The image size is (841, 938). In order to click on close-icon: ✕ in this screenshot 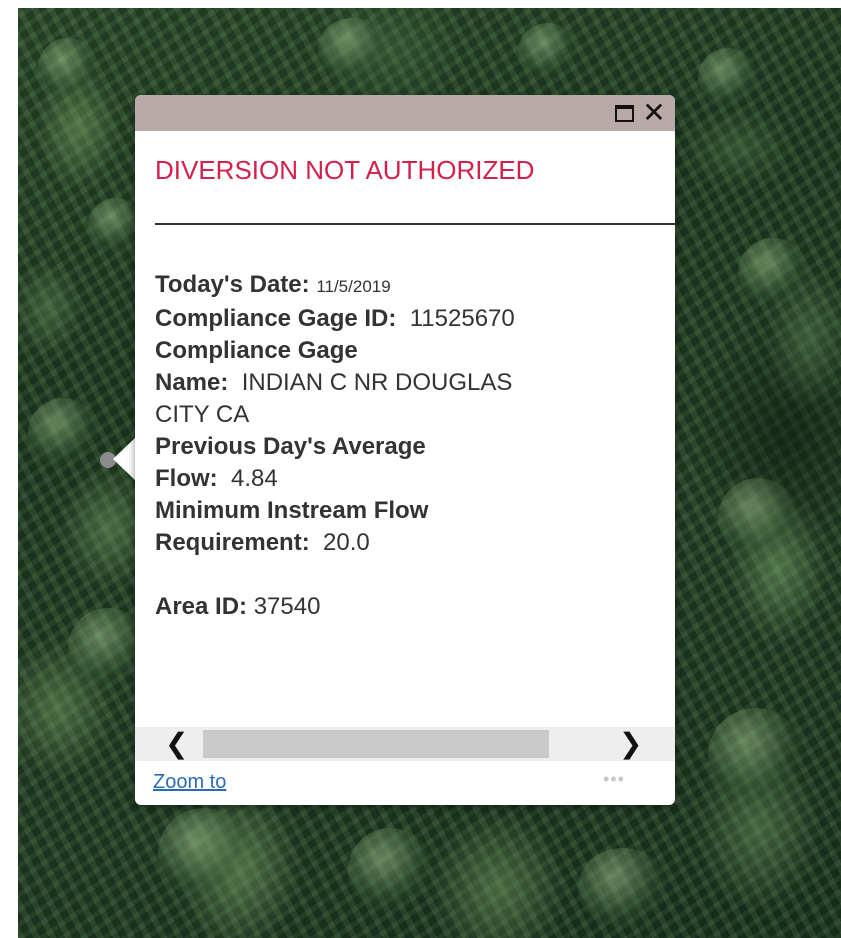, I will do `click(654, 112)`.